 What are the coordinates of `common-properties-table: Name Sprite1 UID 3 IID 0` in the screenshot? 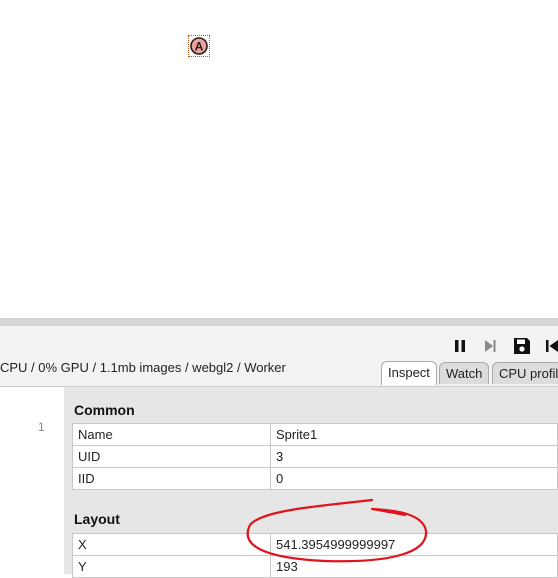 It's located at (315, 456).